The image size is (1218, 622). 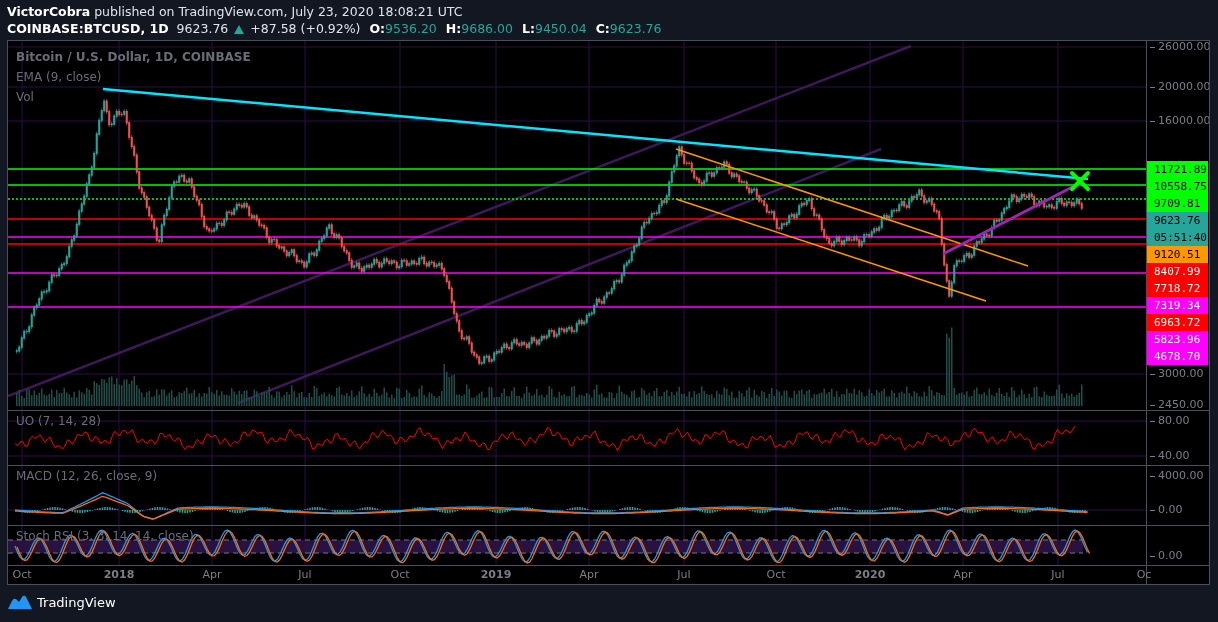 I want to click on ohlc-value: 9536.20, so click(x=411, y=29).